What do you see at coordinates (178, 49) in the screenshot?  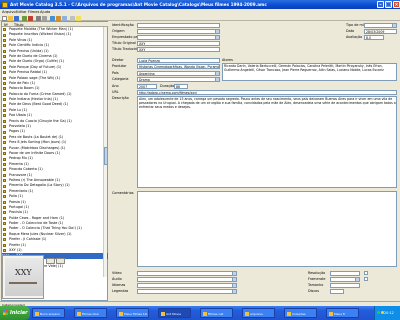 I see `titulo-traduzido-field: XXY` at bounding box center [178, 49].